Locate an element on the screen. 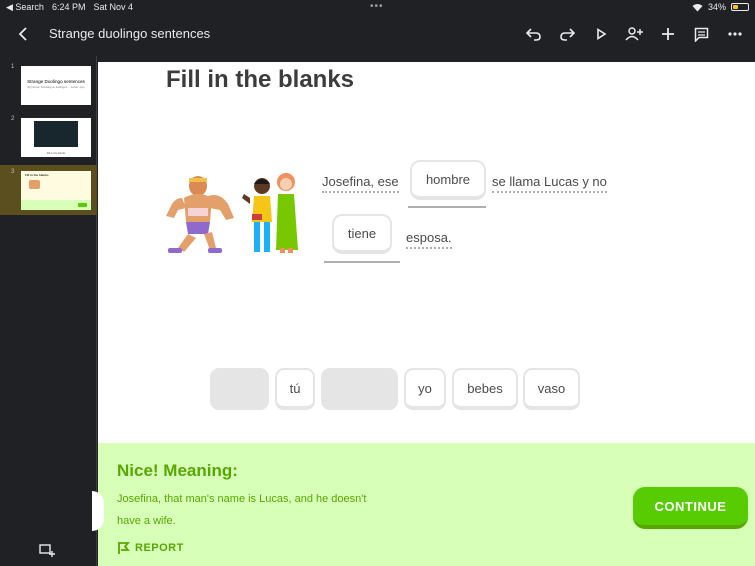 This screenshot has width=755, height=566. slide-number: 2 is located at coordinates (13, 119).